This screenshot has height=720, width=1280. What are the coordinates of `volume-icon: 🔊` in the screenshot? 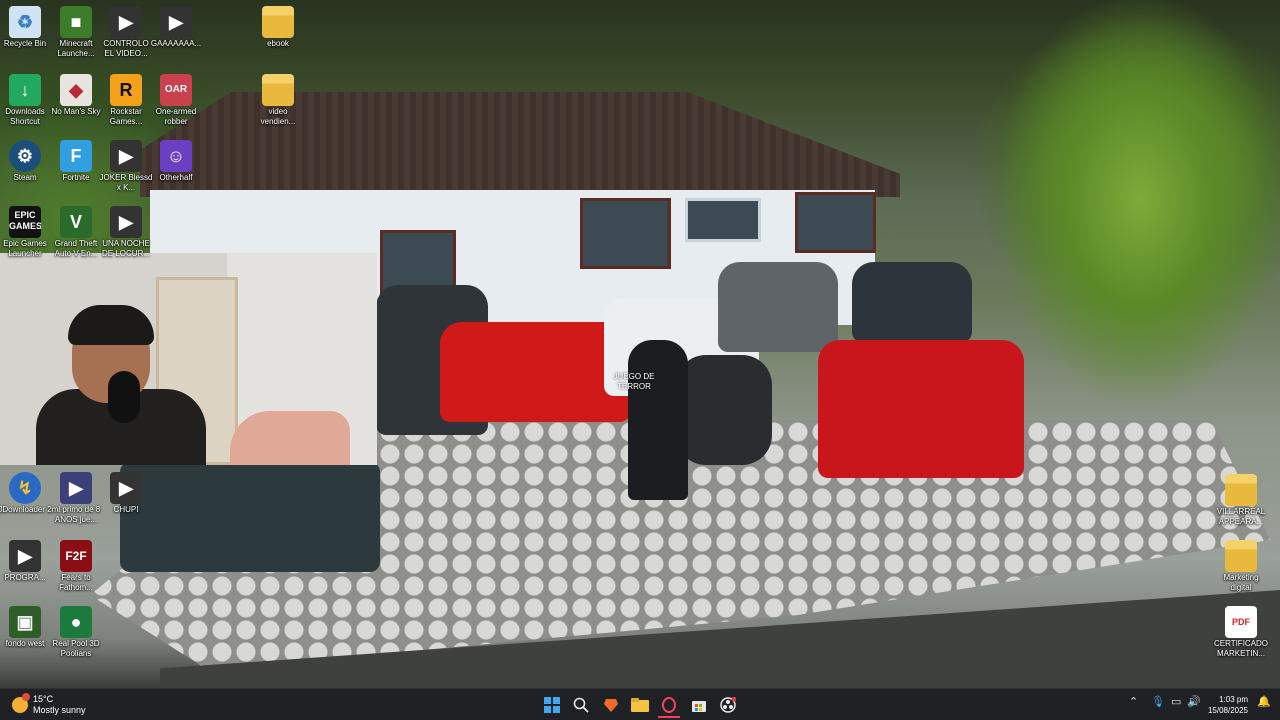 It's located at (1194, 701).